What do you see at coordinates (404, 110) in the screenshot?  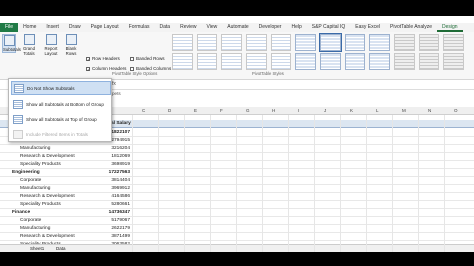 I see `column-header: M` at bounding box center [404, 110].